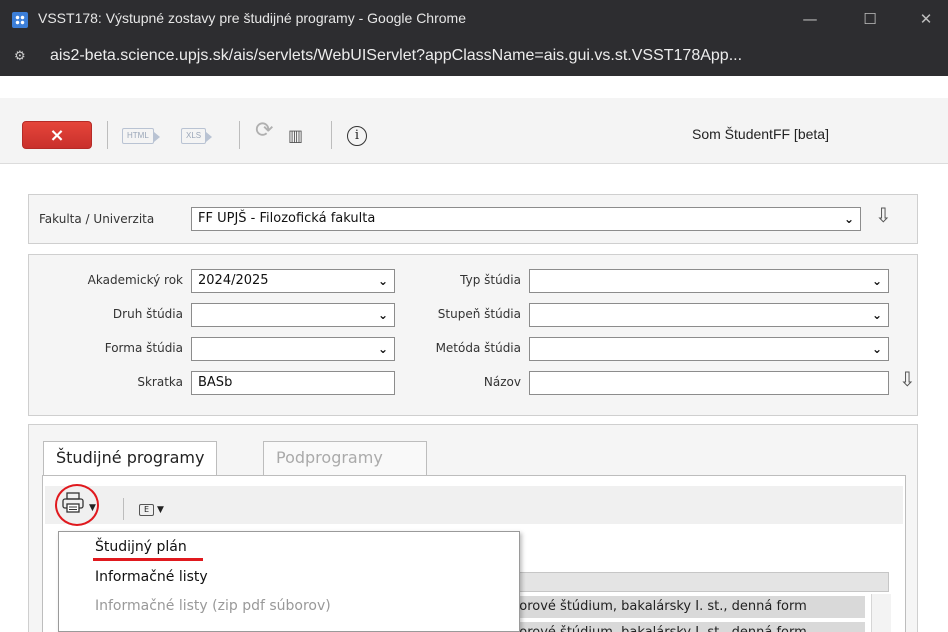 The width and height of the screenshot is (948, 632). Describe the element at coordinates (147, 314) in the screenshot. I see `druh-studia-label: Druh štúdia` at that location.